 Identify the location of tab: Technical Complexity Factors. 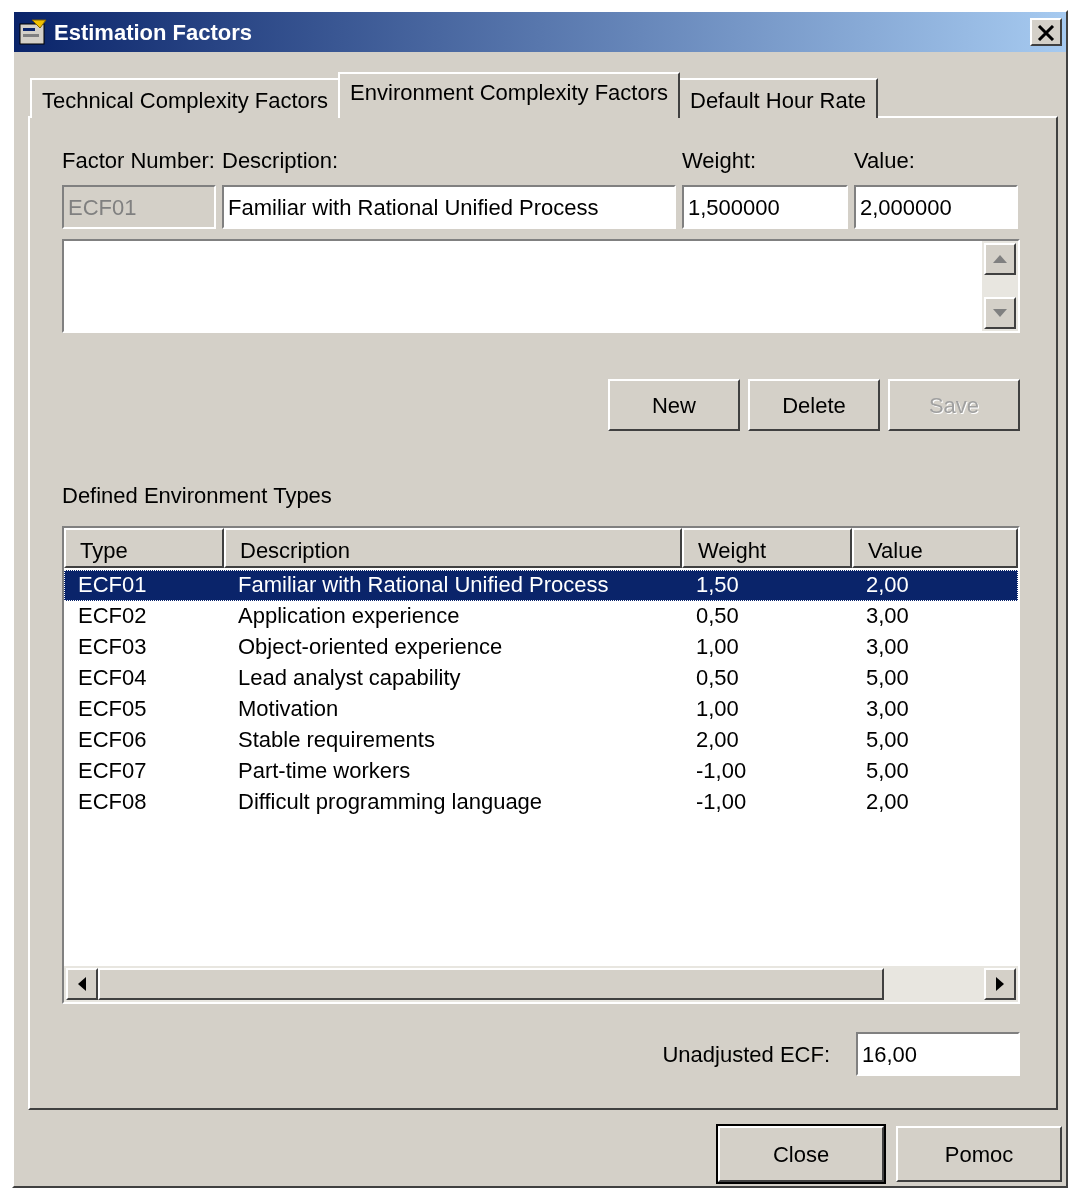
(185, 98).